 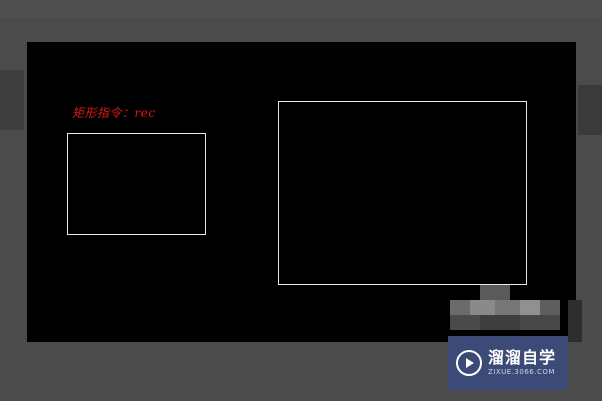 I want to click on background-band-left, so click(x=12, y=100).